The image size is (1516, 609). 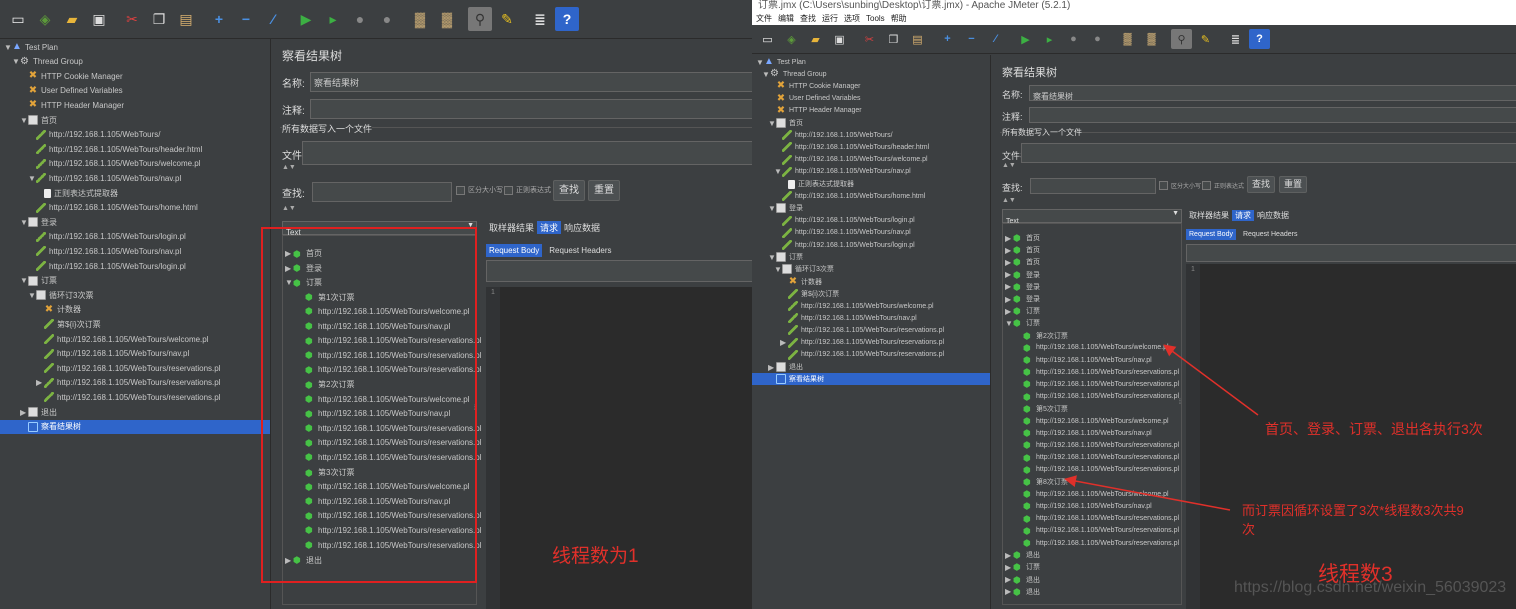 I want to click on checkbox-box, so click(x=508, y=190).